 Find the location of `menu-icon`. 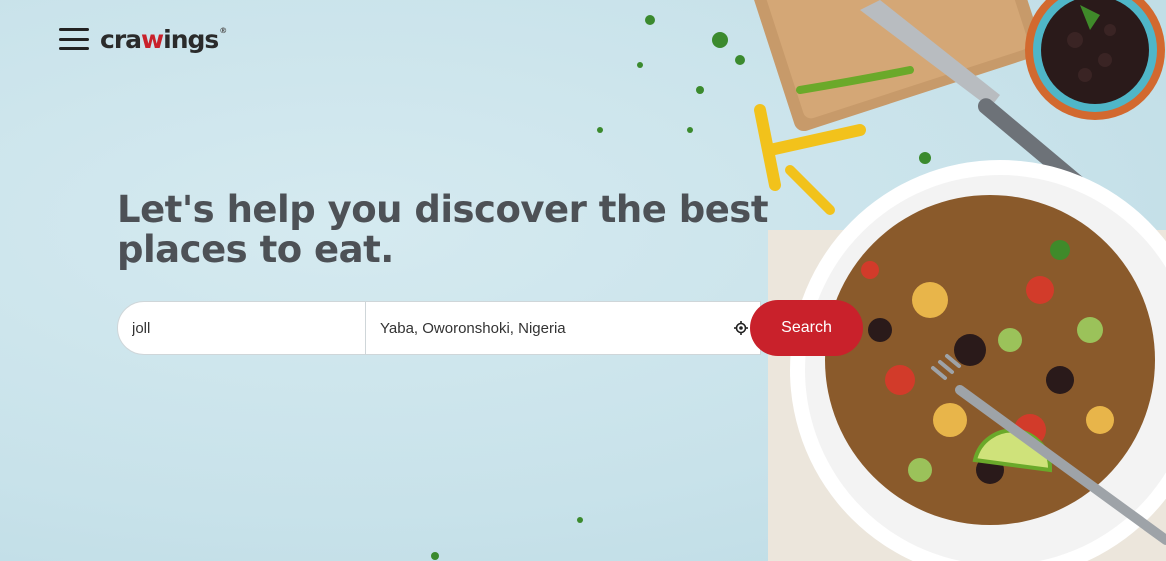

menu-icon is located at coordinates (74, 39).